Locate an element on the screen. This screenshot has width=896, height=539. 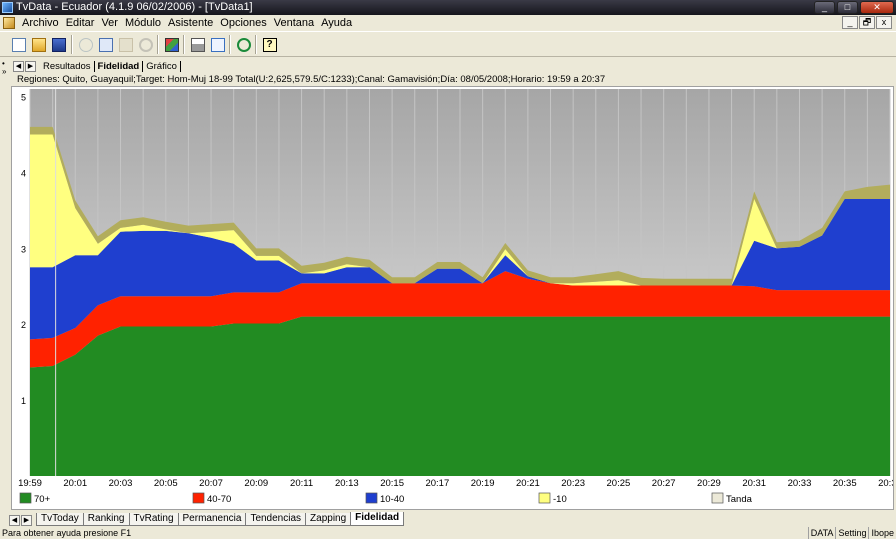
y-tick-label: 2 is located at coordinates (23, 325).